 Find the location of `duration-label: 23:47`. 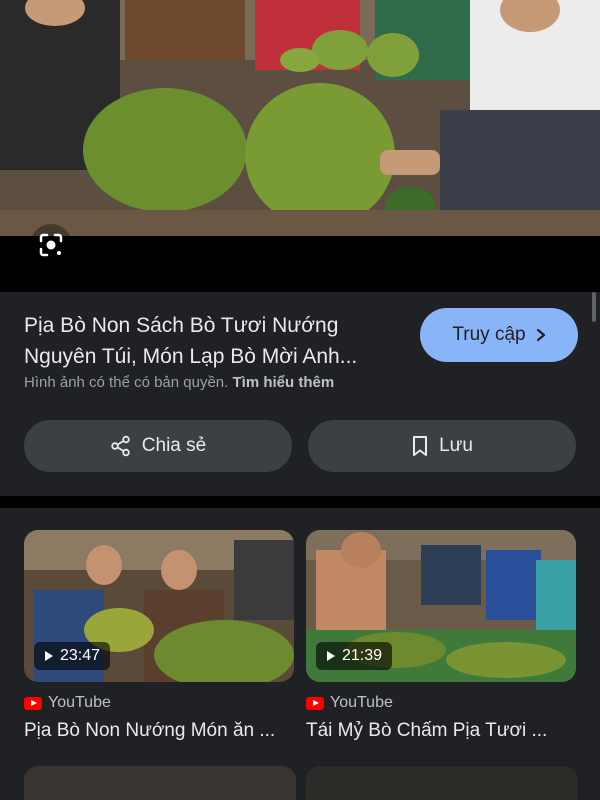

duration-label: 23:47 is located at coordinates (80, 655).